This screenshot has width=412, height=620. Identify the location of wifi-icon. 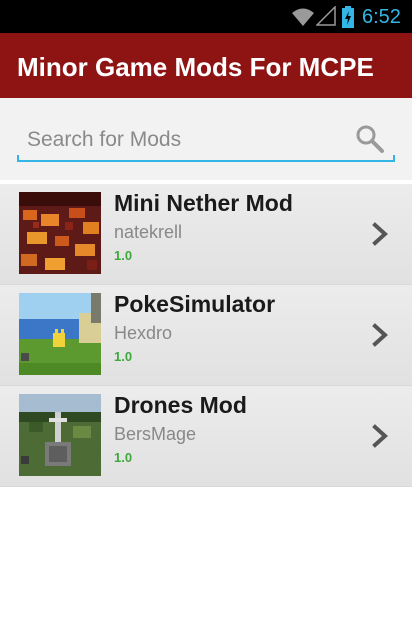
(303, 19).